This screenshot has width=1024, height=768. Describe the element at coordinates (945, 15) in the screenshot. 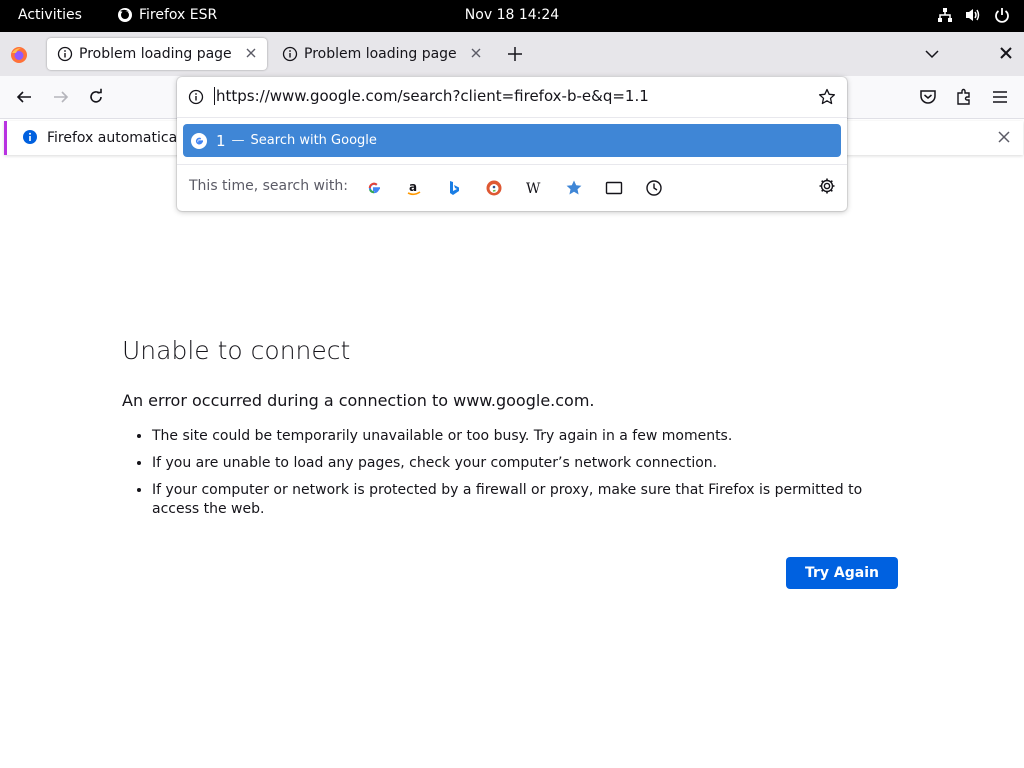

I see `network-icon` at that location.